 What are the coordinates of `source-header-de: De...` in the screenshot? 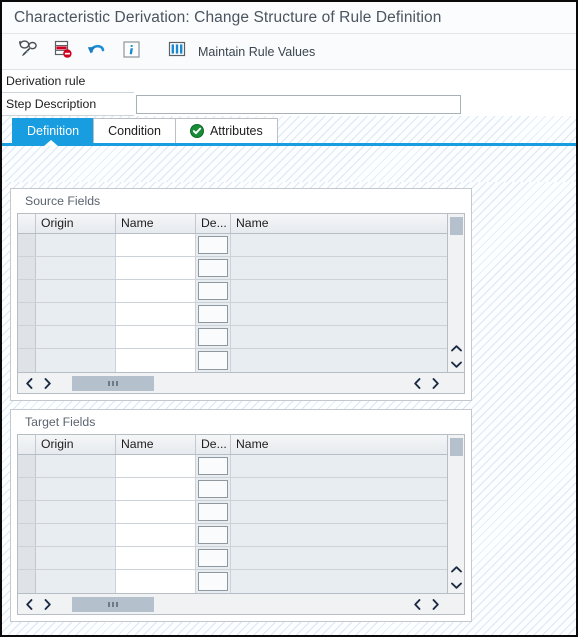 It's located at (213, 223).